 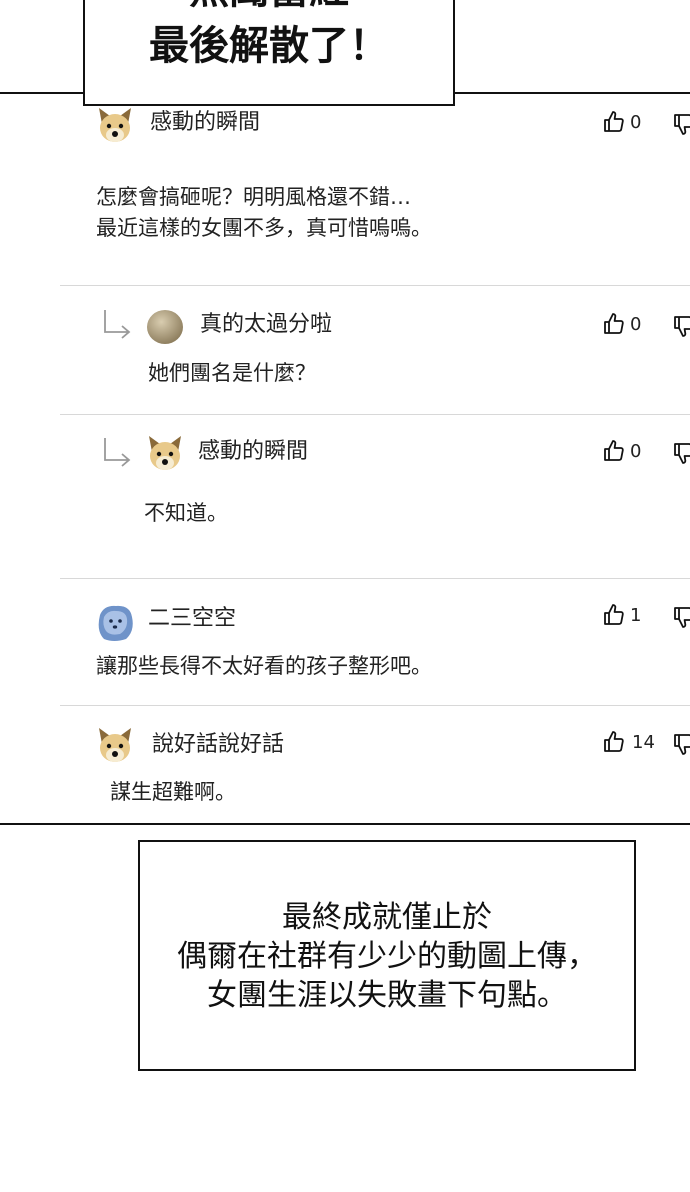 I want to click on comment-3-username: 感動的瞬間, so click(x=253, y=452).